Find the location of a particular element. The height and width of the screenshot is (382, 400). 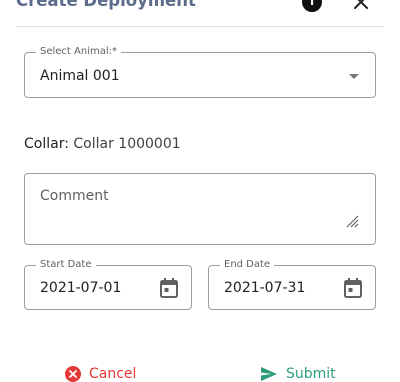

start-date-label: Start Date is located at coordinates (66, 265).